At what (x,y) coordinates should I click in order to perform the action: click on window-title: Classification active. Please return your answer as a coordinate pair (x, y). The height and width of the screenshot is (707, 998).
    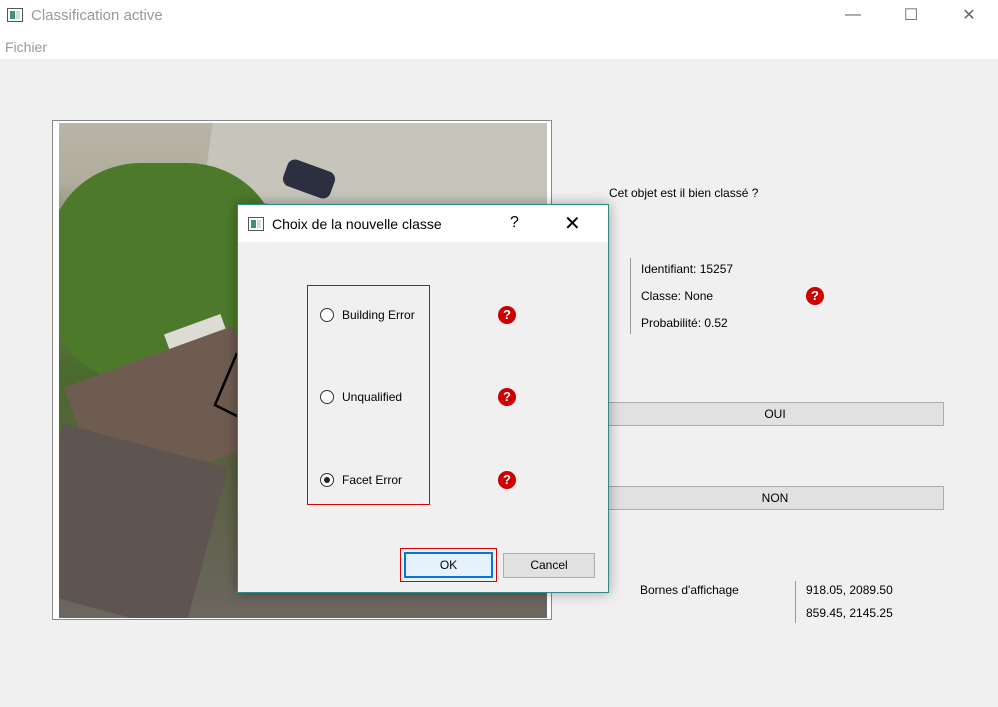
    Looking at the image, I should click on (97, 15).